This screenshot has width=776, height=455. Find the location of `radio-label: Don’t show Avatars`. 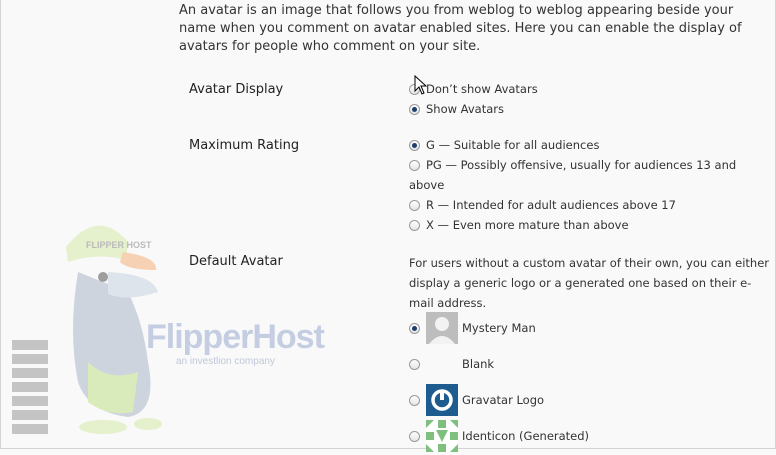

radio-label: Don’t show Avatars is located at coordinates (482, 89).